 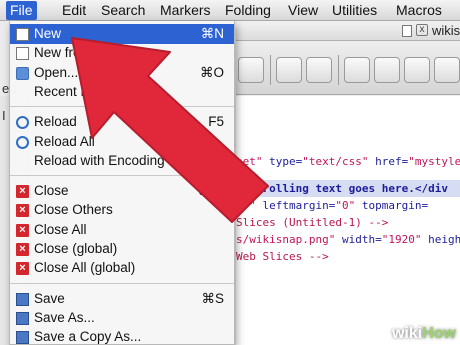 I want to click on menu-item-close-all-global: × Close All (global), so click(x=122, y=268).